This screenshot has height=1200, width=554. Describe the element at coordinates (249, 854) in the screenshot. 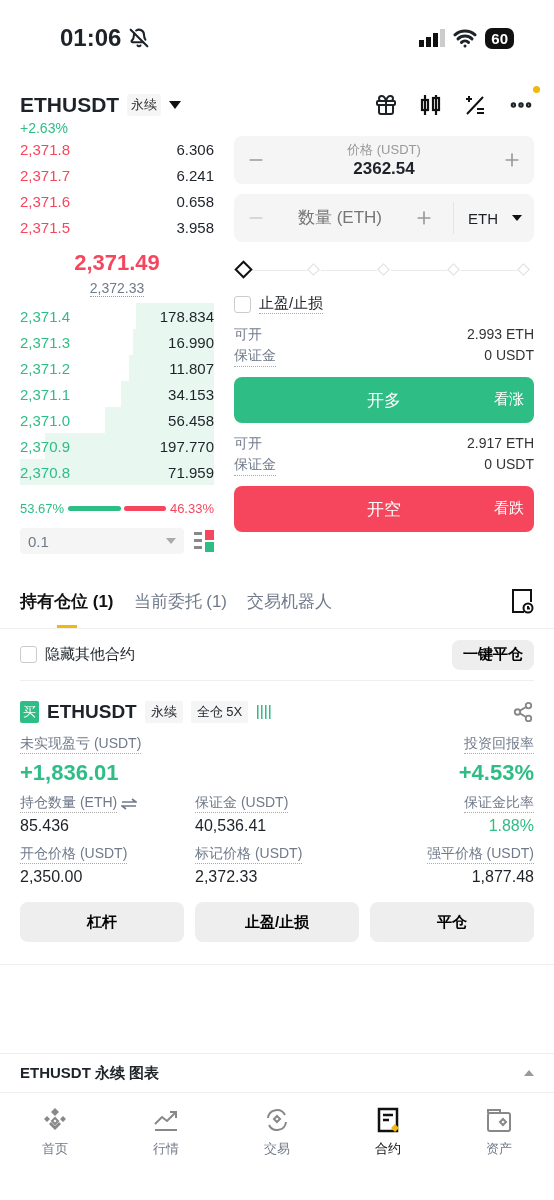

I see `field-label: 标记价格 (USDT)` at that location.